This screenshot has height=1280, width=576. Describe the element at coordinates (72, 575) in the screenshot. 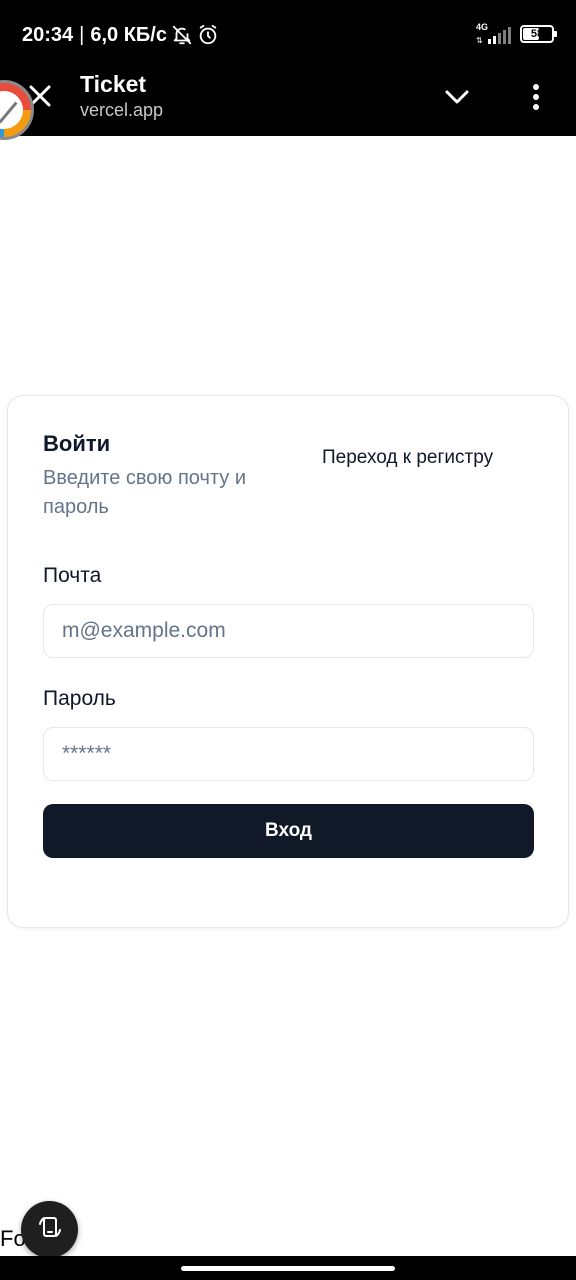

I see `email-label: Почта` at that location.